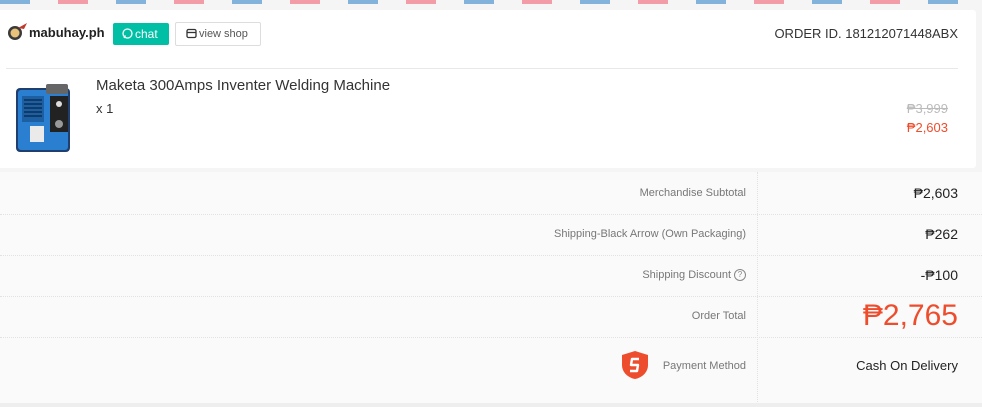  Describe the element at coordinates (105, 108) in the screenshot. I see `product-quantity: x 1` at that location.